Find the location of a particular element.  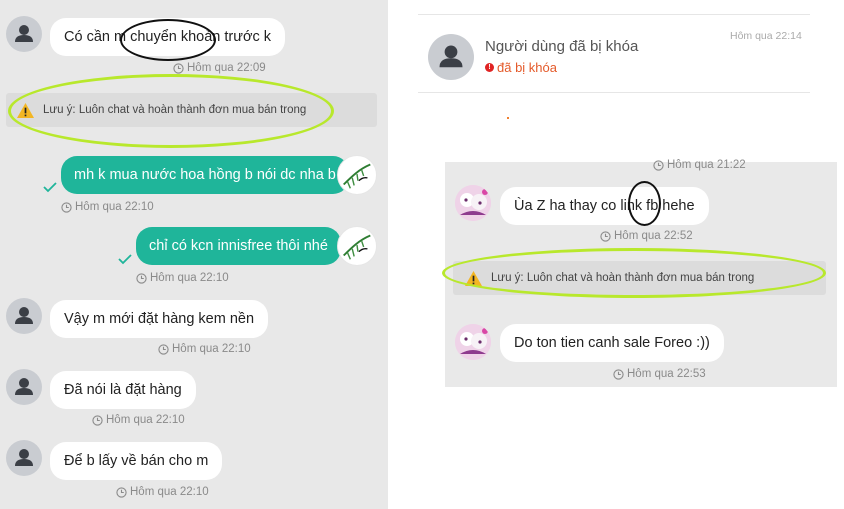

timestamp-text: Hôm qua 22:09 is located at coordinates (226, 68).